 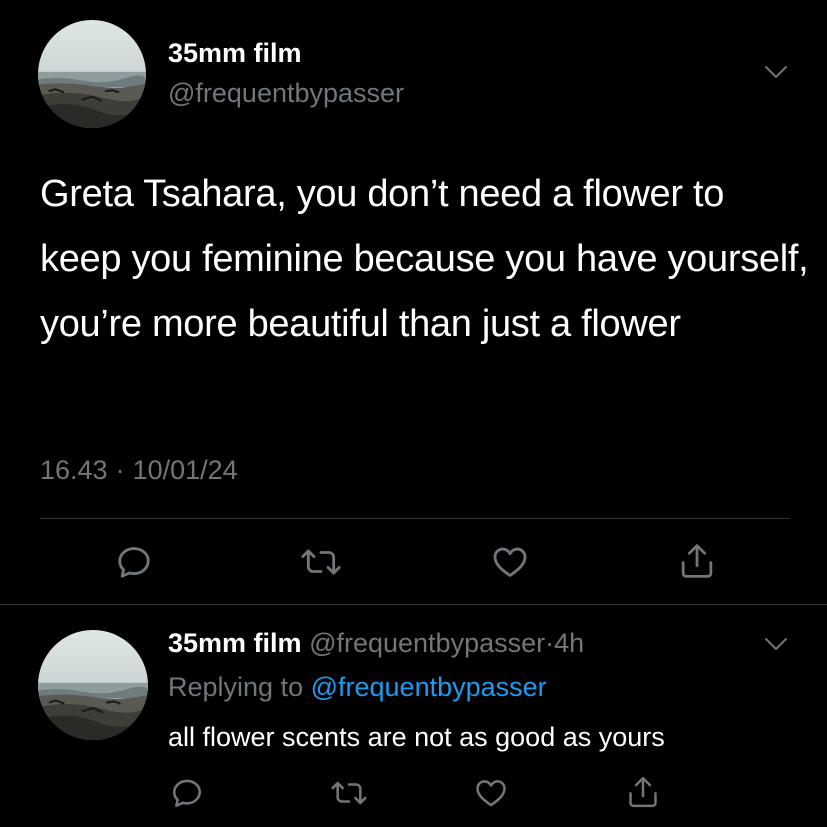 I want to click on replying-to-label: Replying to, so click(x=236, y=687).